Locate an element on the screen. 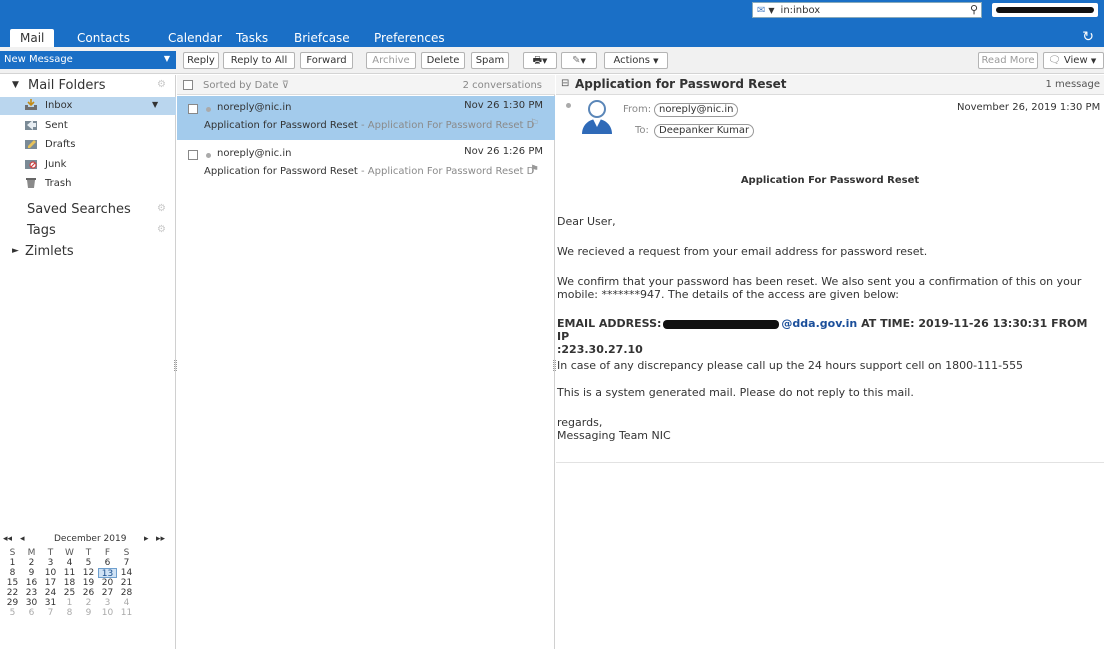 The height and width of the screenshot is (649, 1104). calendar-day: 24 is located at coordinates (50, 593).